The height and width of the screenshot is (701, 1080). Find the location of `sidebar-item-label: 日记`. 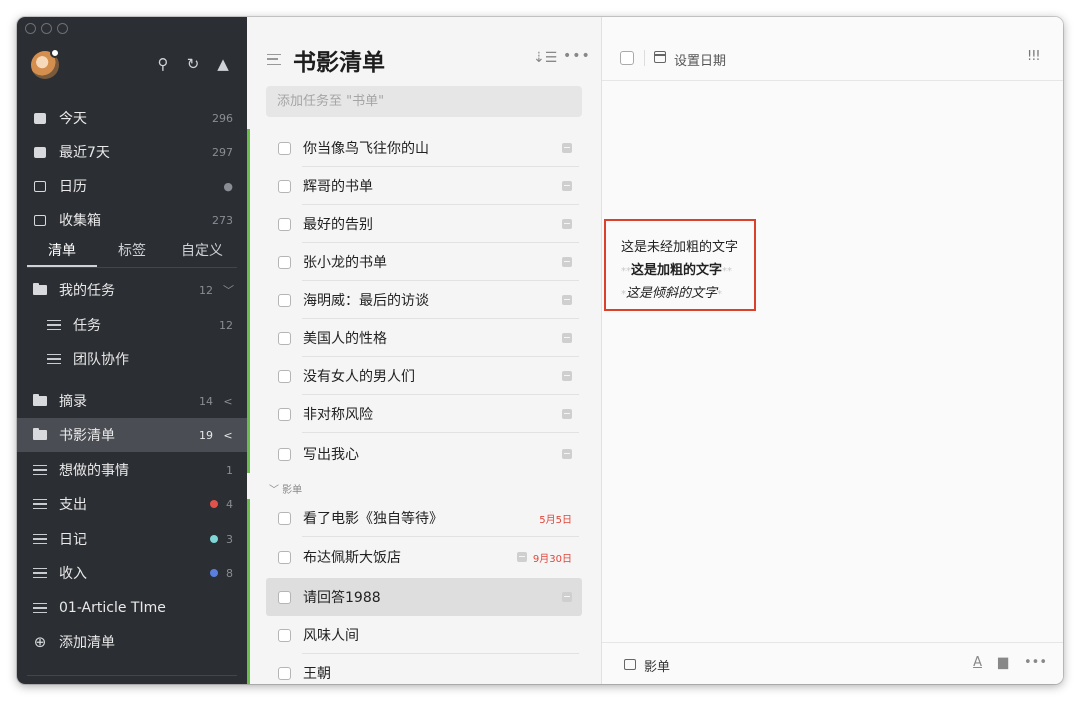

sidebar-item-label: 日记 is located at coordinates (73, 540).